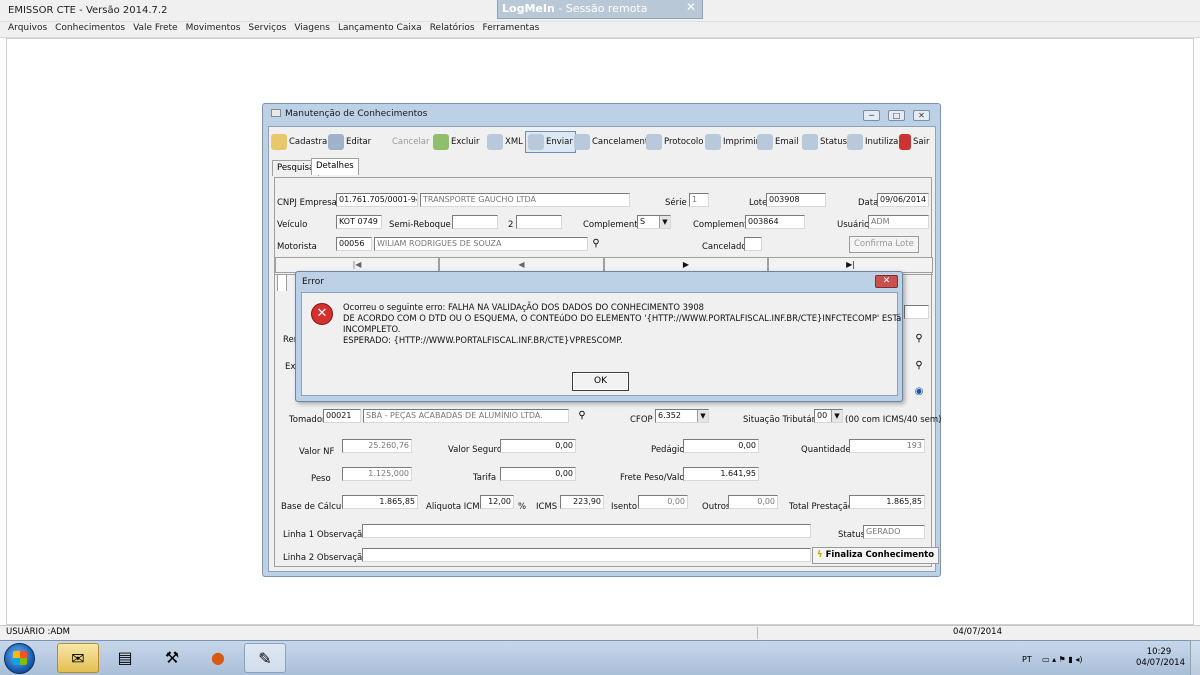  Describe the element at coordinates (377, 474) in the screenshot. I see `peso-field: 1.125,000` at that location.